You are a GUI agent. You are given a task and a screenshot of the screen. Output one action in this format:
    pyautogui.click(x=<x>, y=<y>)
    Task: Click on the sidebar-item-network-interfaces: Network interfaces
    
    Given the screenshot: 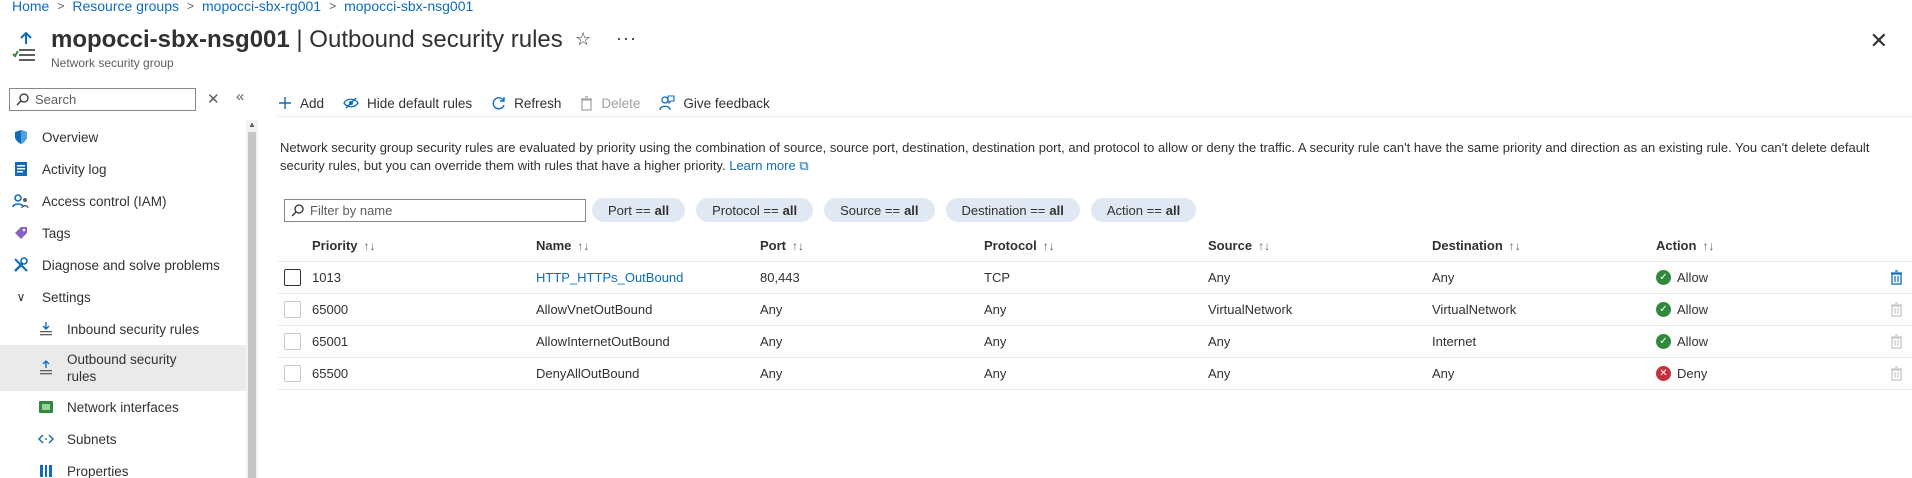 What is the action you would take?
    pyautogui.click(x=123, y=407)
    